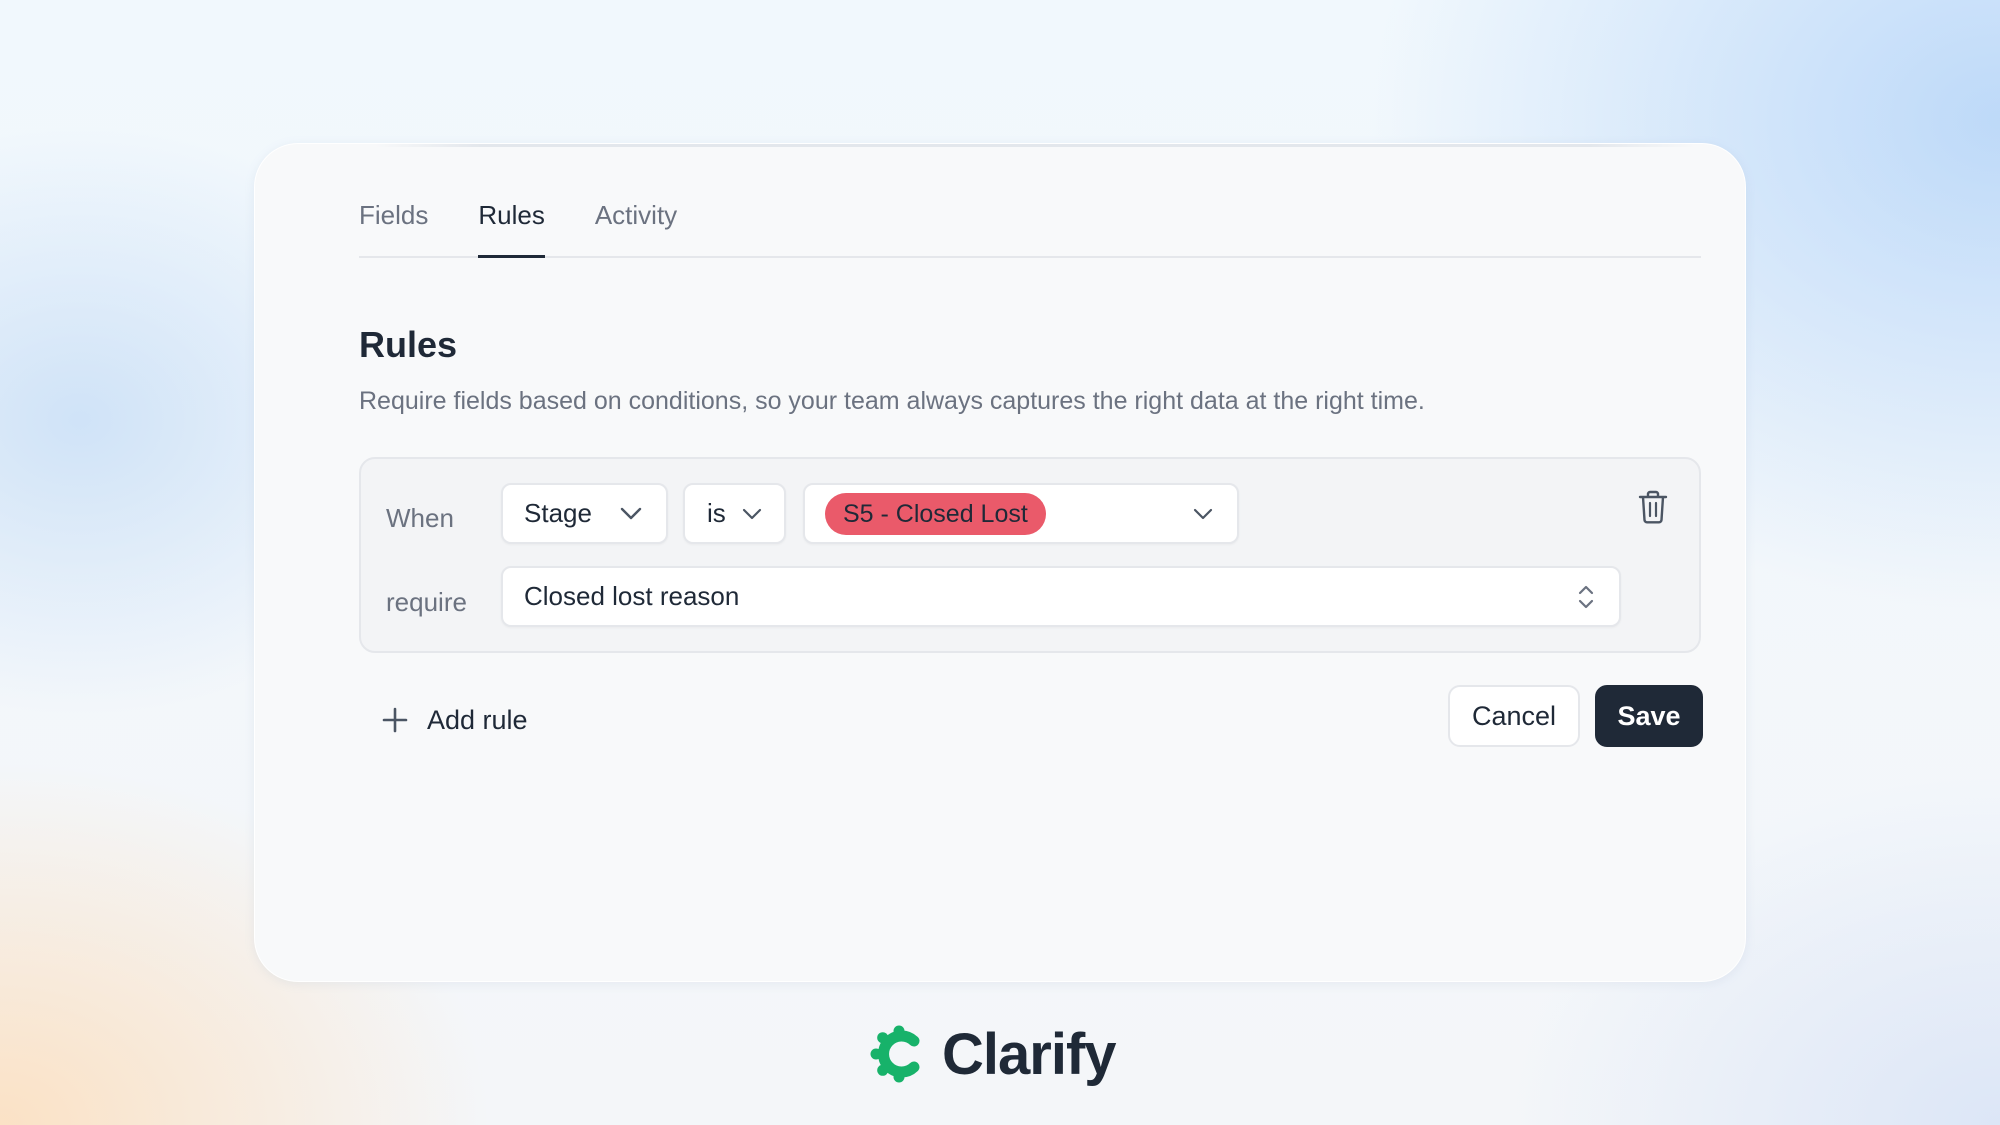 Image resolution: width=2000 pixels, height=1125 pixels. I want to click on add-rule-label: Add rule, so click(477, 719).